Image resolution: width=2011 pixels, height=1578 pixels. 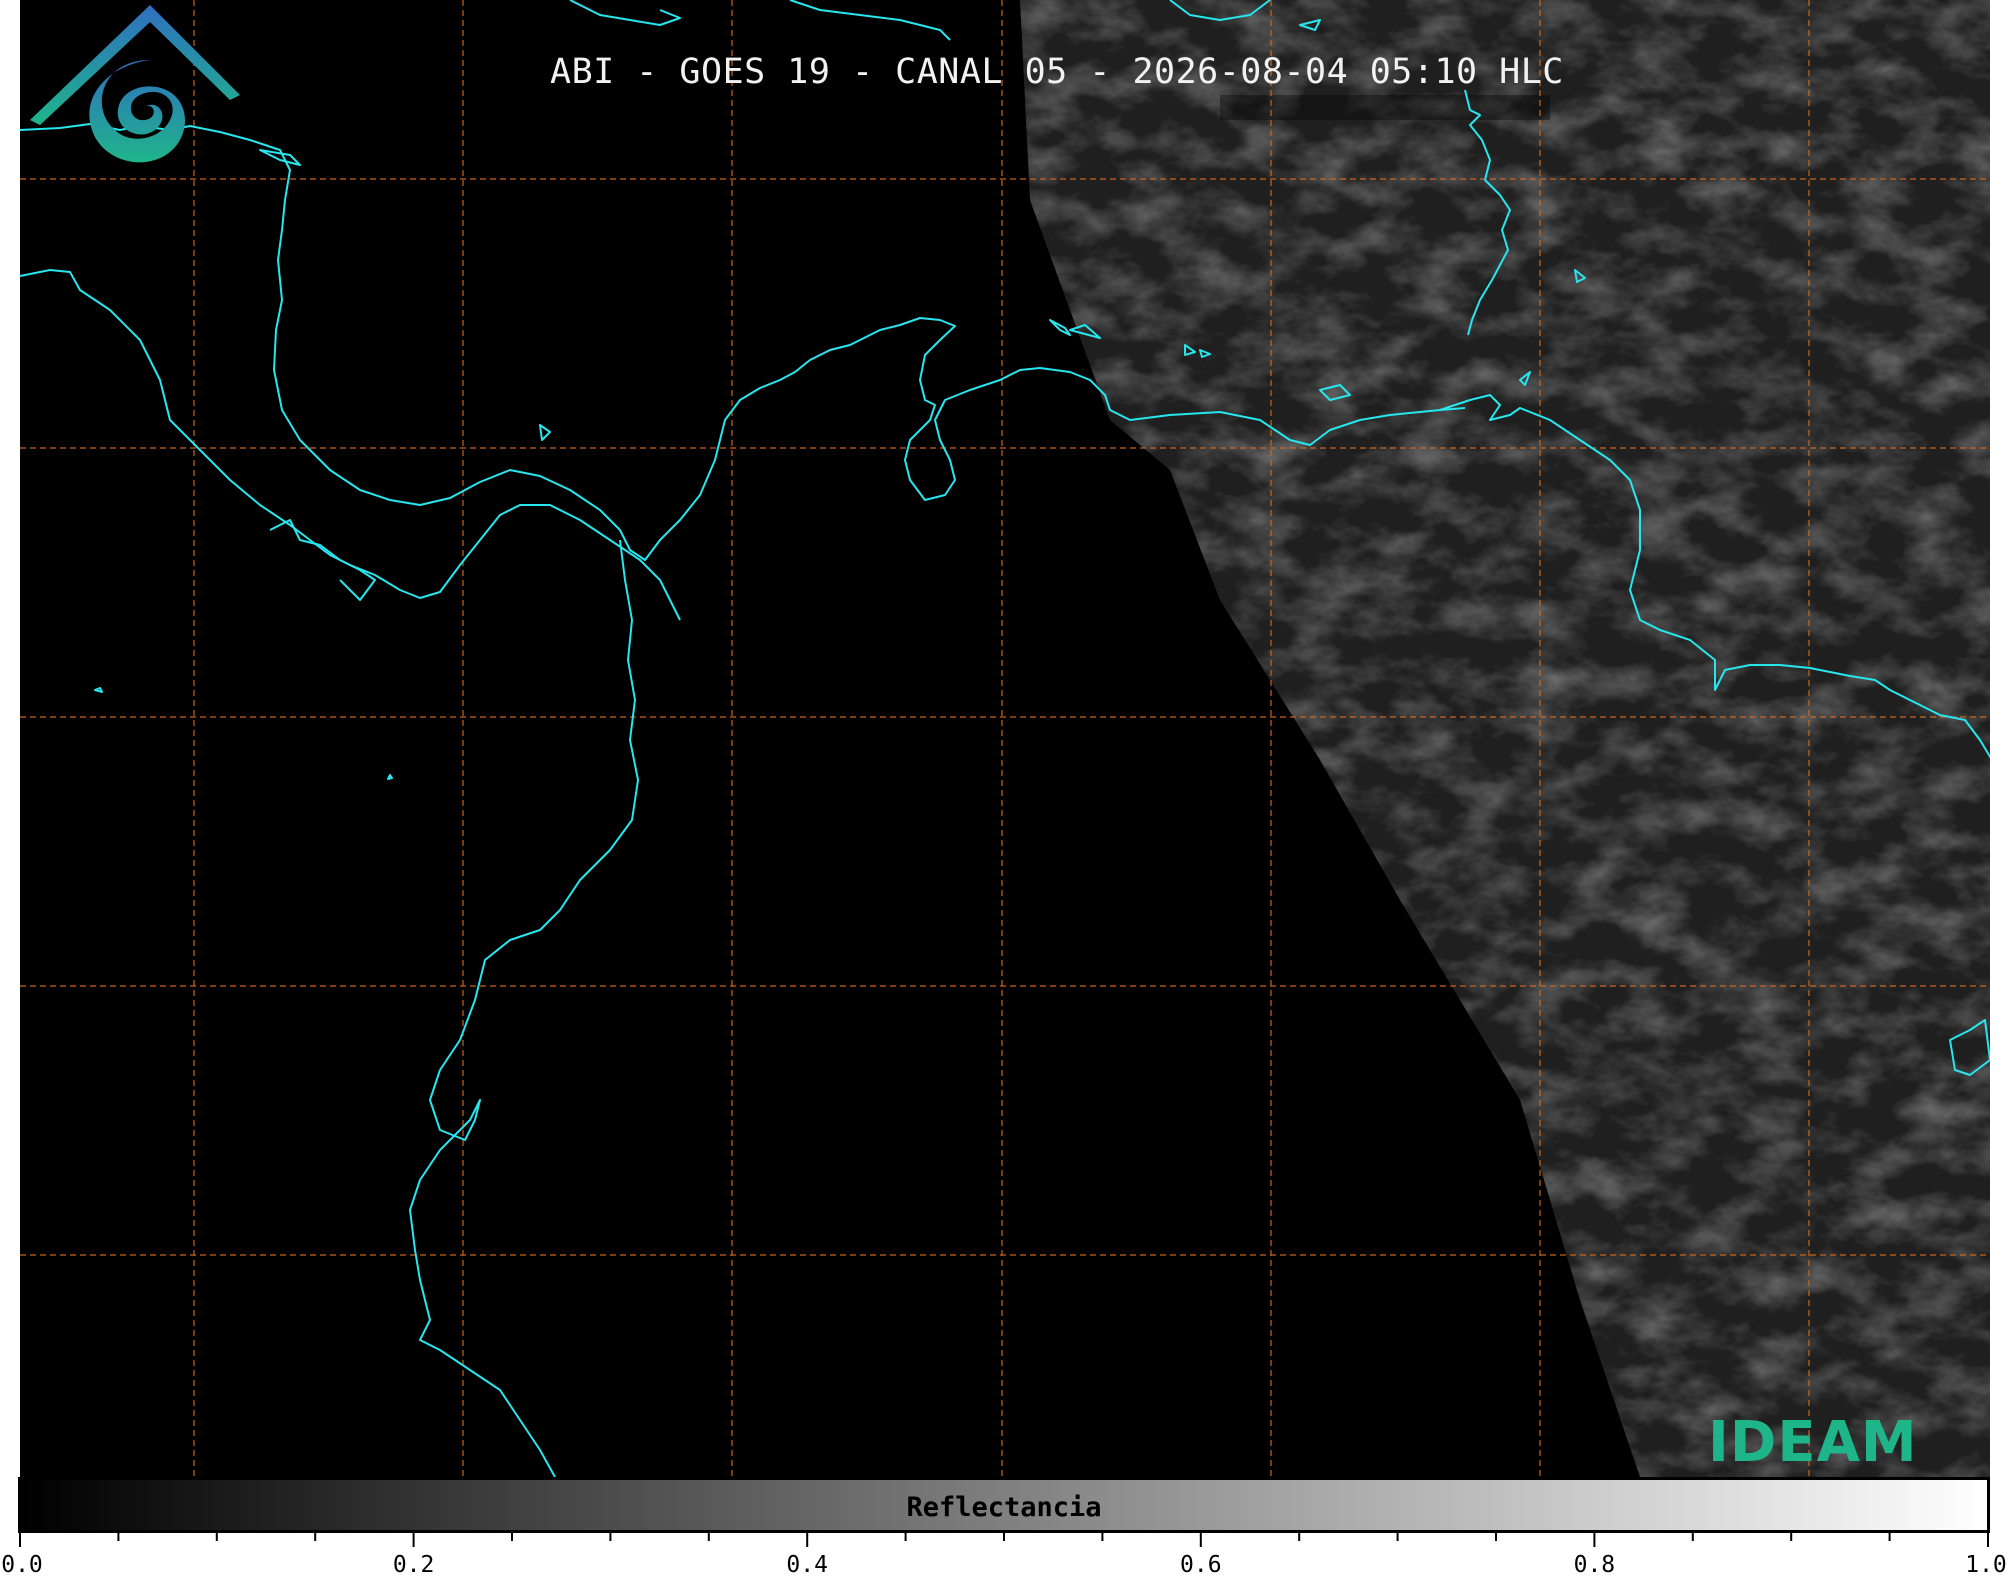 I want to click on colorbar-tick-label: 0.4, so click(x=807, y=1565).